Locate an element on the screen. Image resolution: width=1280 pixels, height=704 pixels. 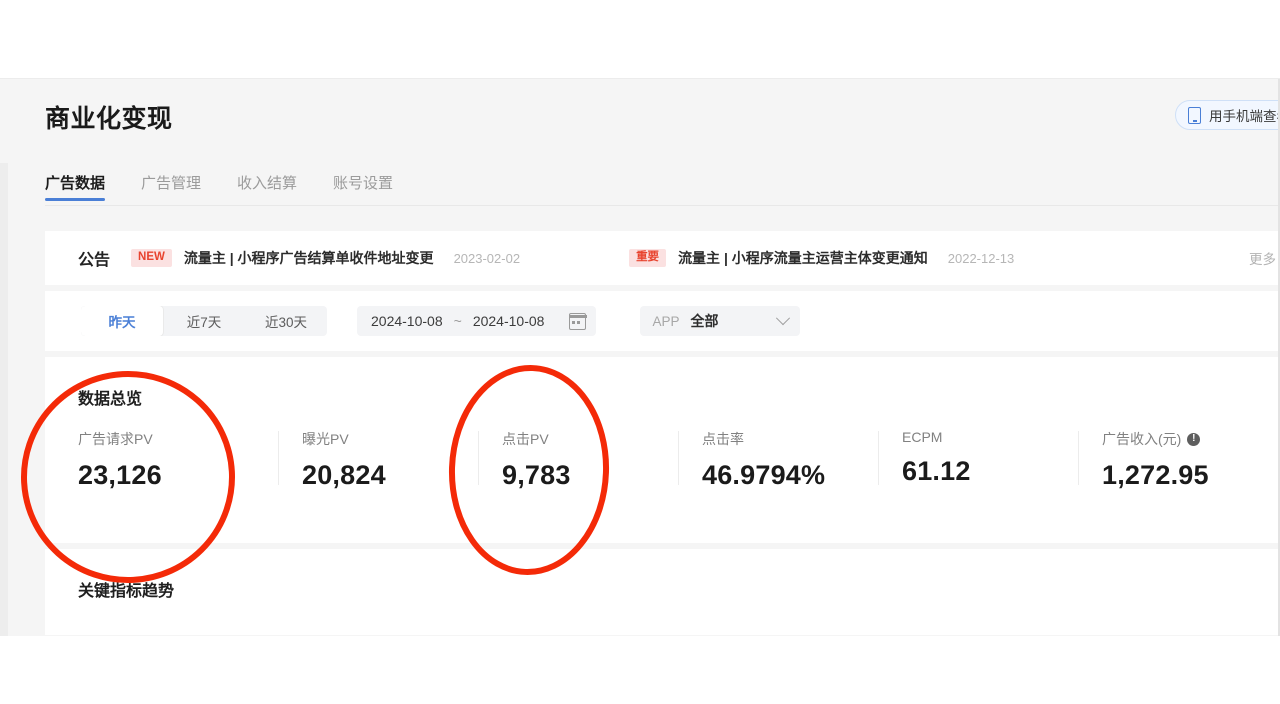
tab-ad-management-label: 广告管理 is located at coordinates (171, 183).